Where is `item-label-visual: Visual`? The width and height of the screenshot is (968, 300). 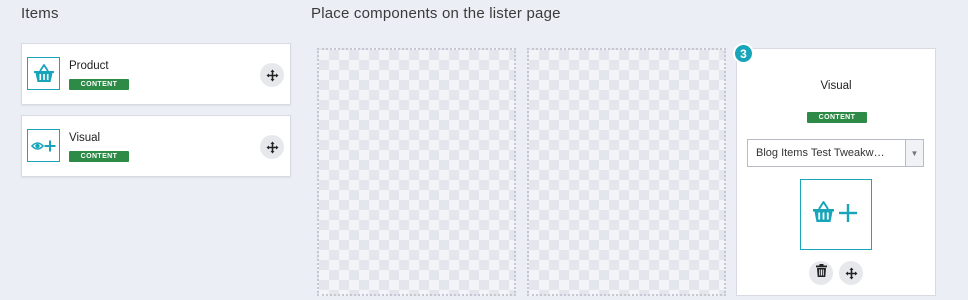 item-label-visual: Visual is located at coordinates (85, 138).